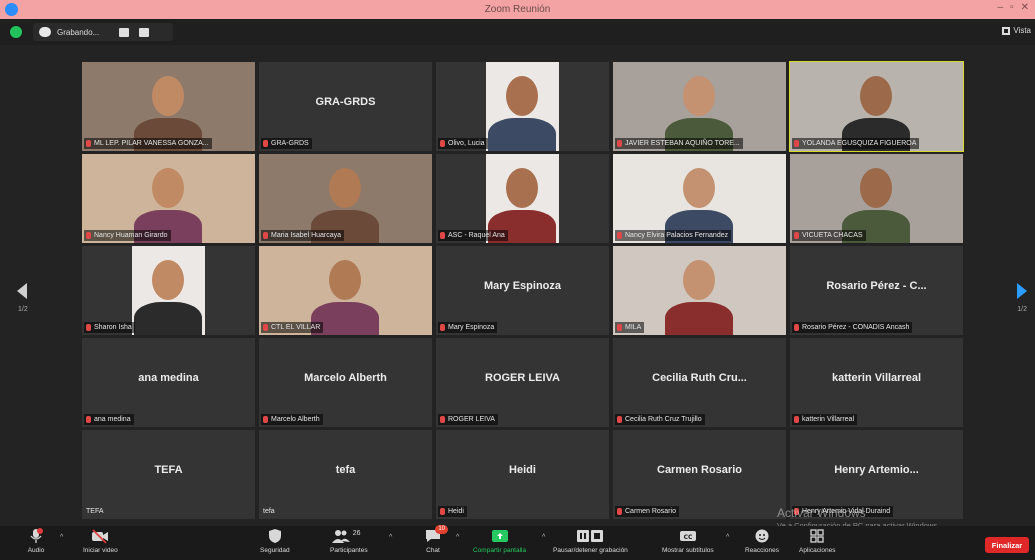 Image resolution: width=1035 pixels, height=560 pixels. What do you see at coordinates (876, 198) in the screenshot?
I see `participant-tile: VICUETA CHACAS` at bounding box center [876, 198].